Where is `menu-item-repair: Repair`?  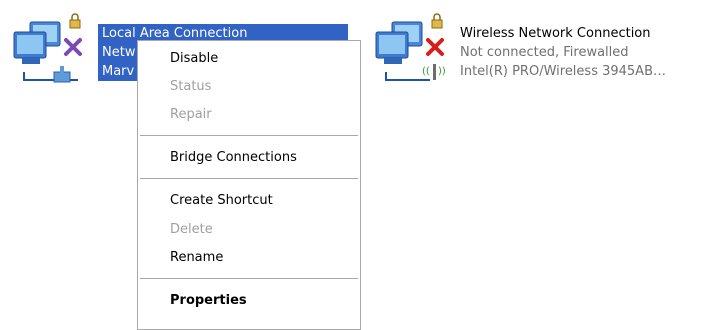
menu-item-repair: Repair is located at coordinates (191, 114).